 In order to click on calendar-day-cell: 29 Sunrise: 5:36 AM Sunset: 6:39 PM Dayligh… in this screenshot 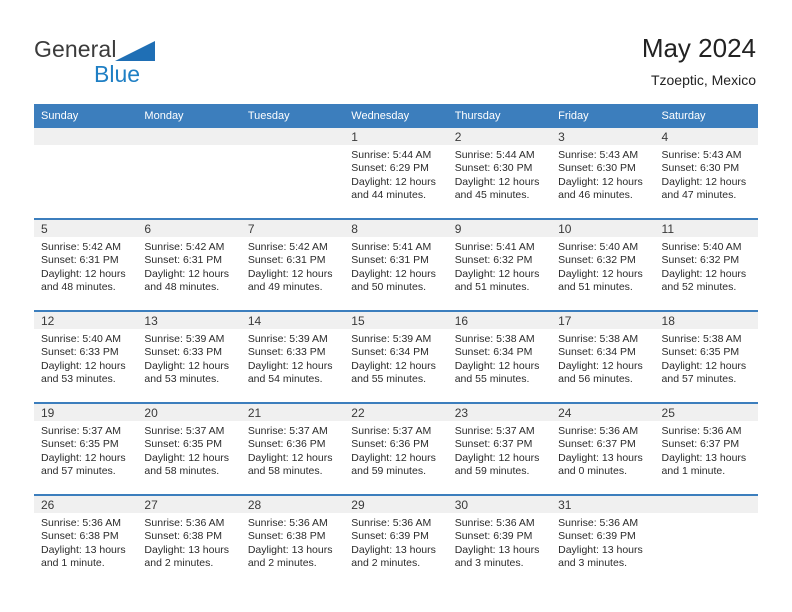, I will do `click(396, 540)`.